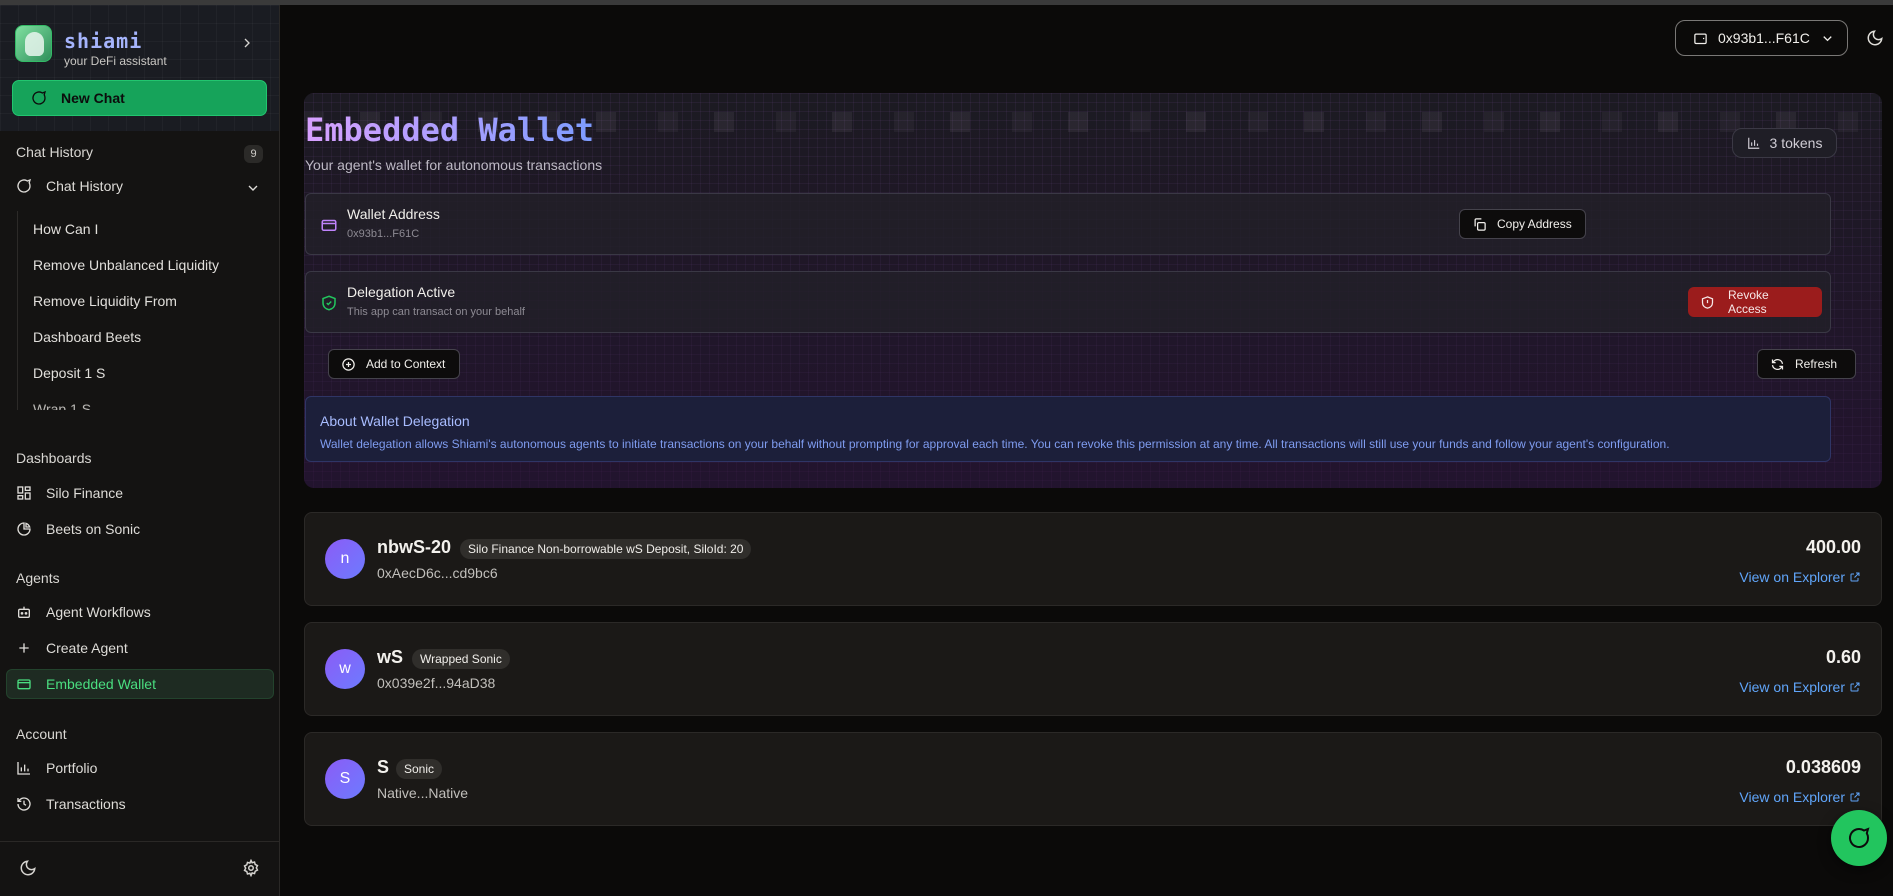 This screenshot has height=896, width=1893. What do you see at coordinates (72, 768) in the screenshot?
I see `sidebar-item-label: Portfolio` at bounding box center [72, 768].